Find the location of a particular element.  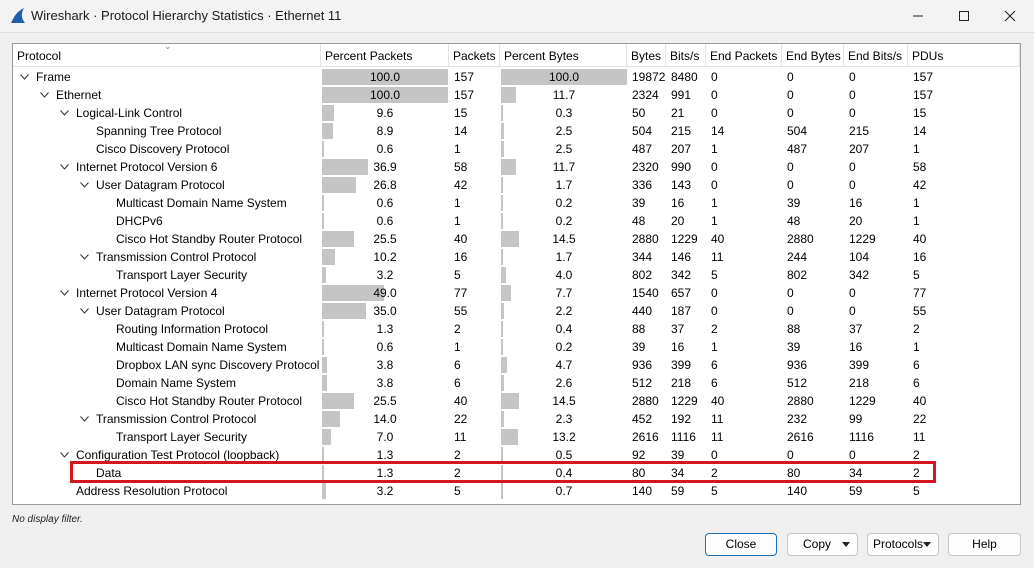

packets-value: 2 is located at coordinates (457, 329).